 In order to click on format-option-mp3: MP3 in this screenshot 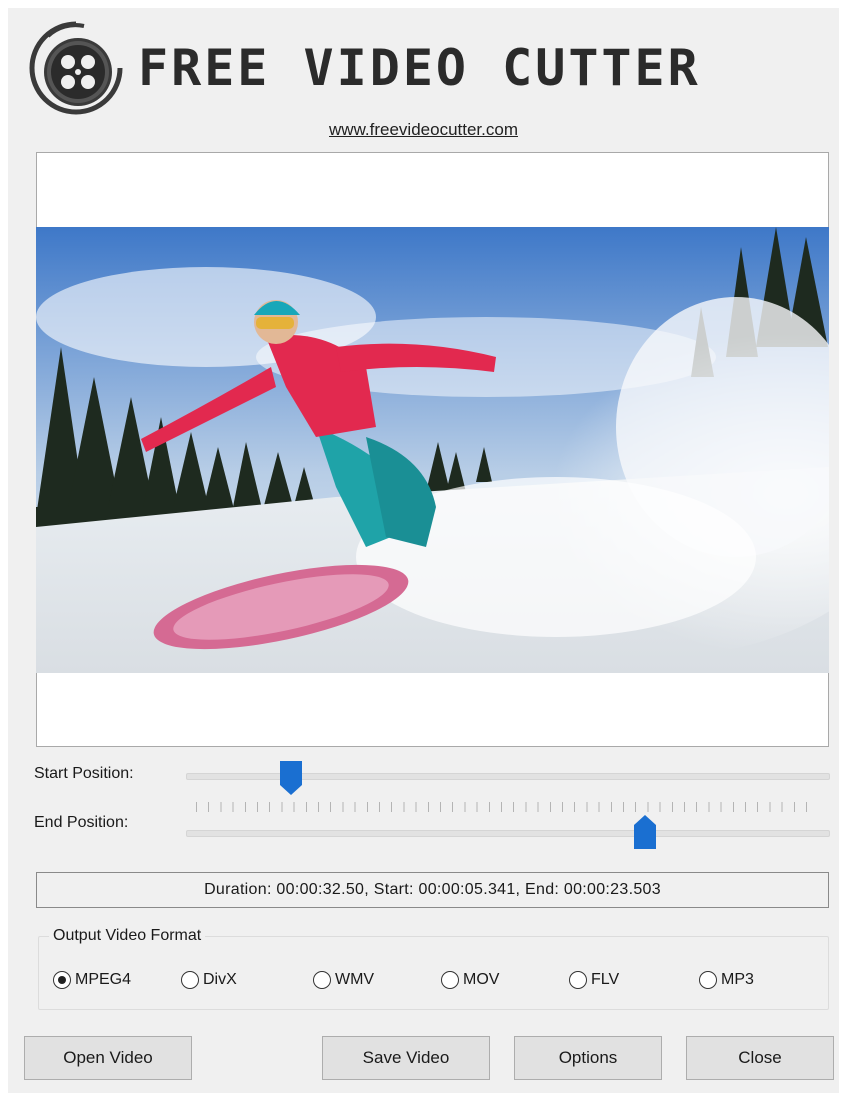, I will do `click(726, 980)`.